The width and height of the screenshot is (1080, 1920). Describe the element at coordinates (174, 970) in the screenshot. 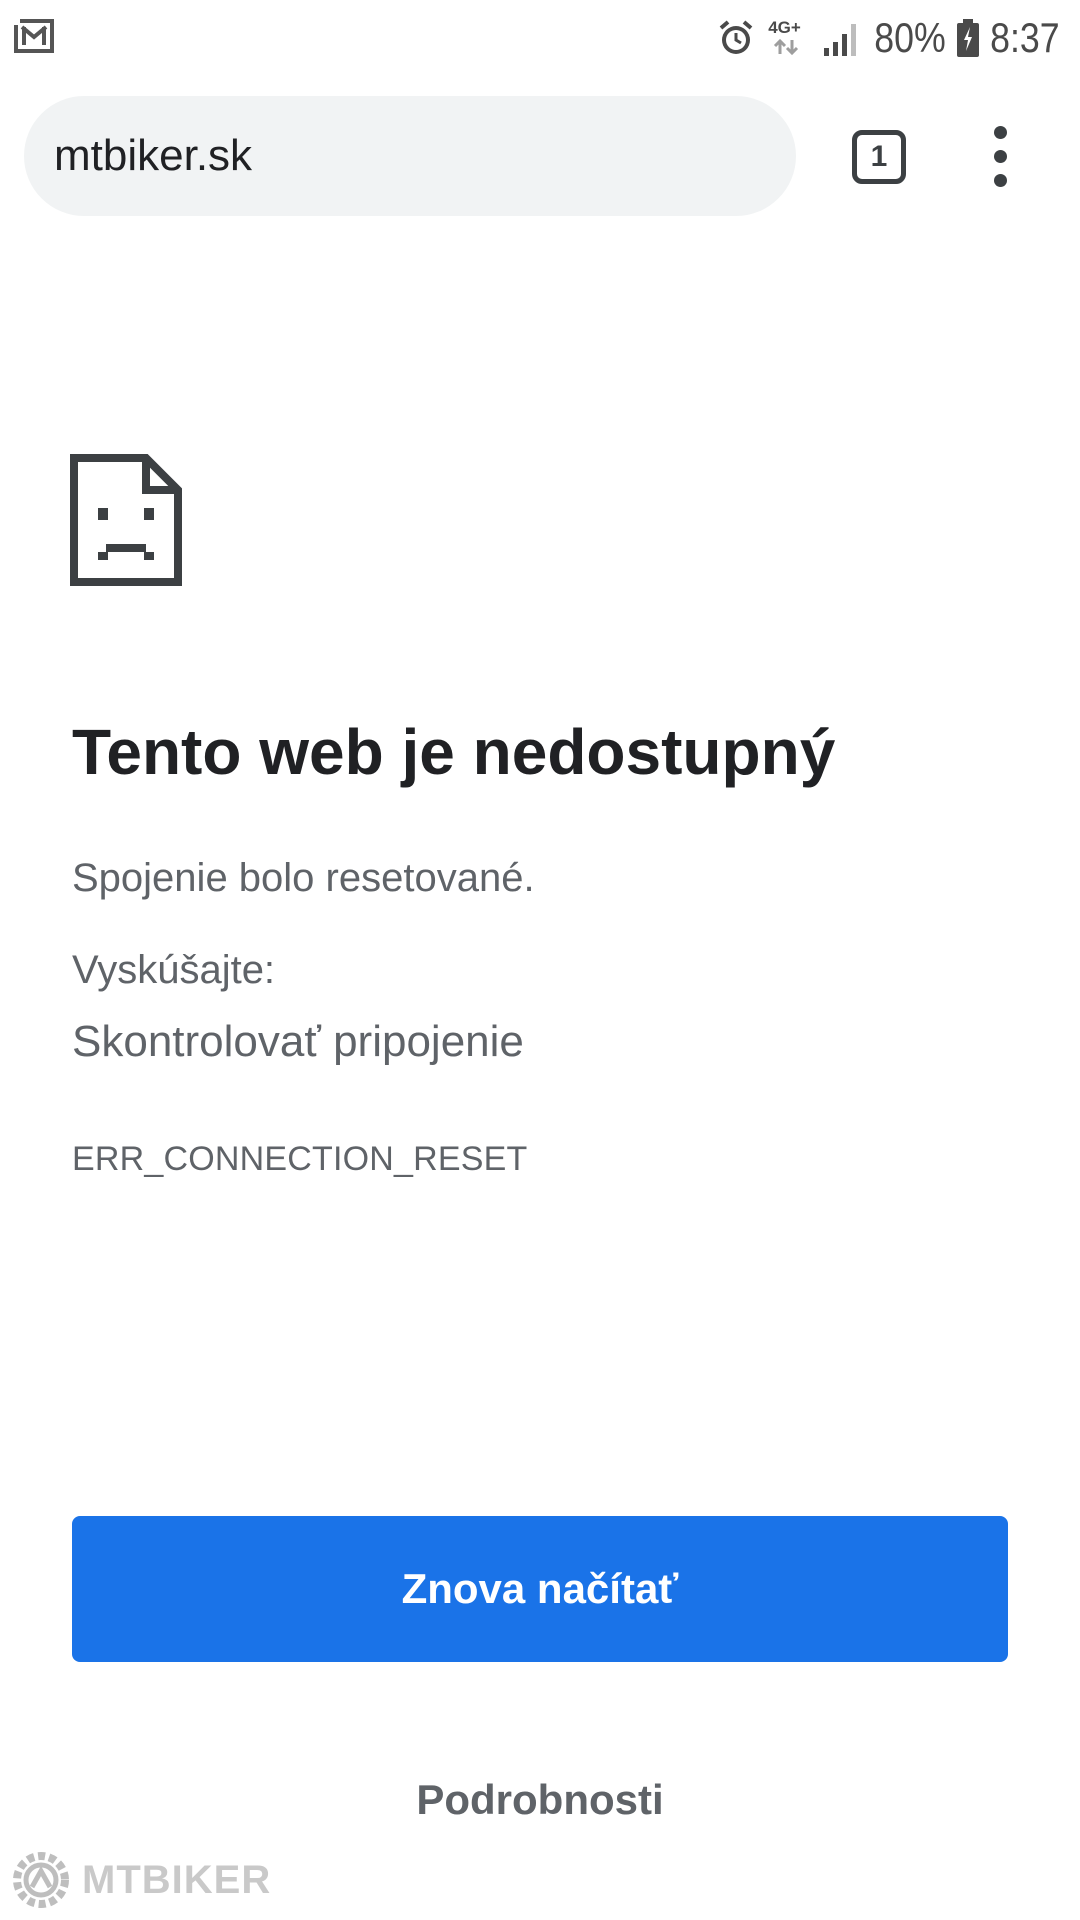

I see `suggestions-heading: Vyskúšajte:` at that location.